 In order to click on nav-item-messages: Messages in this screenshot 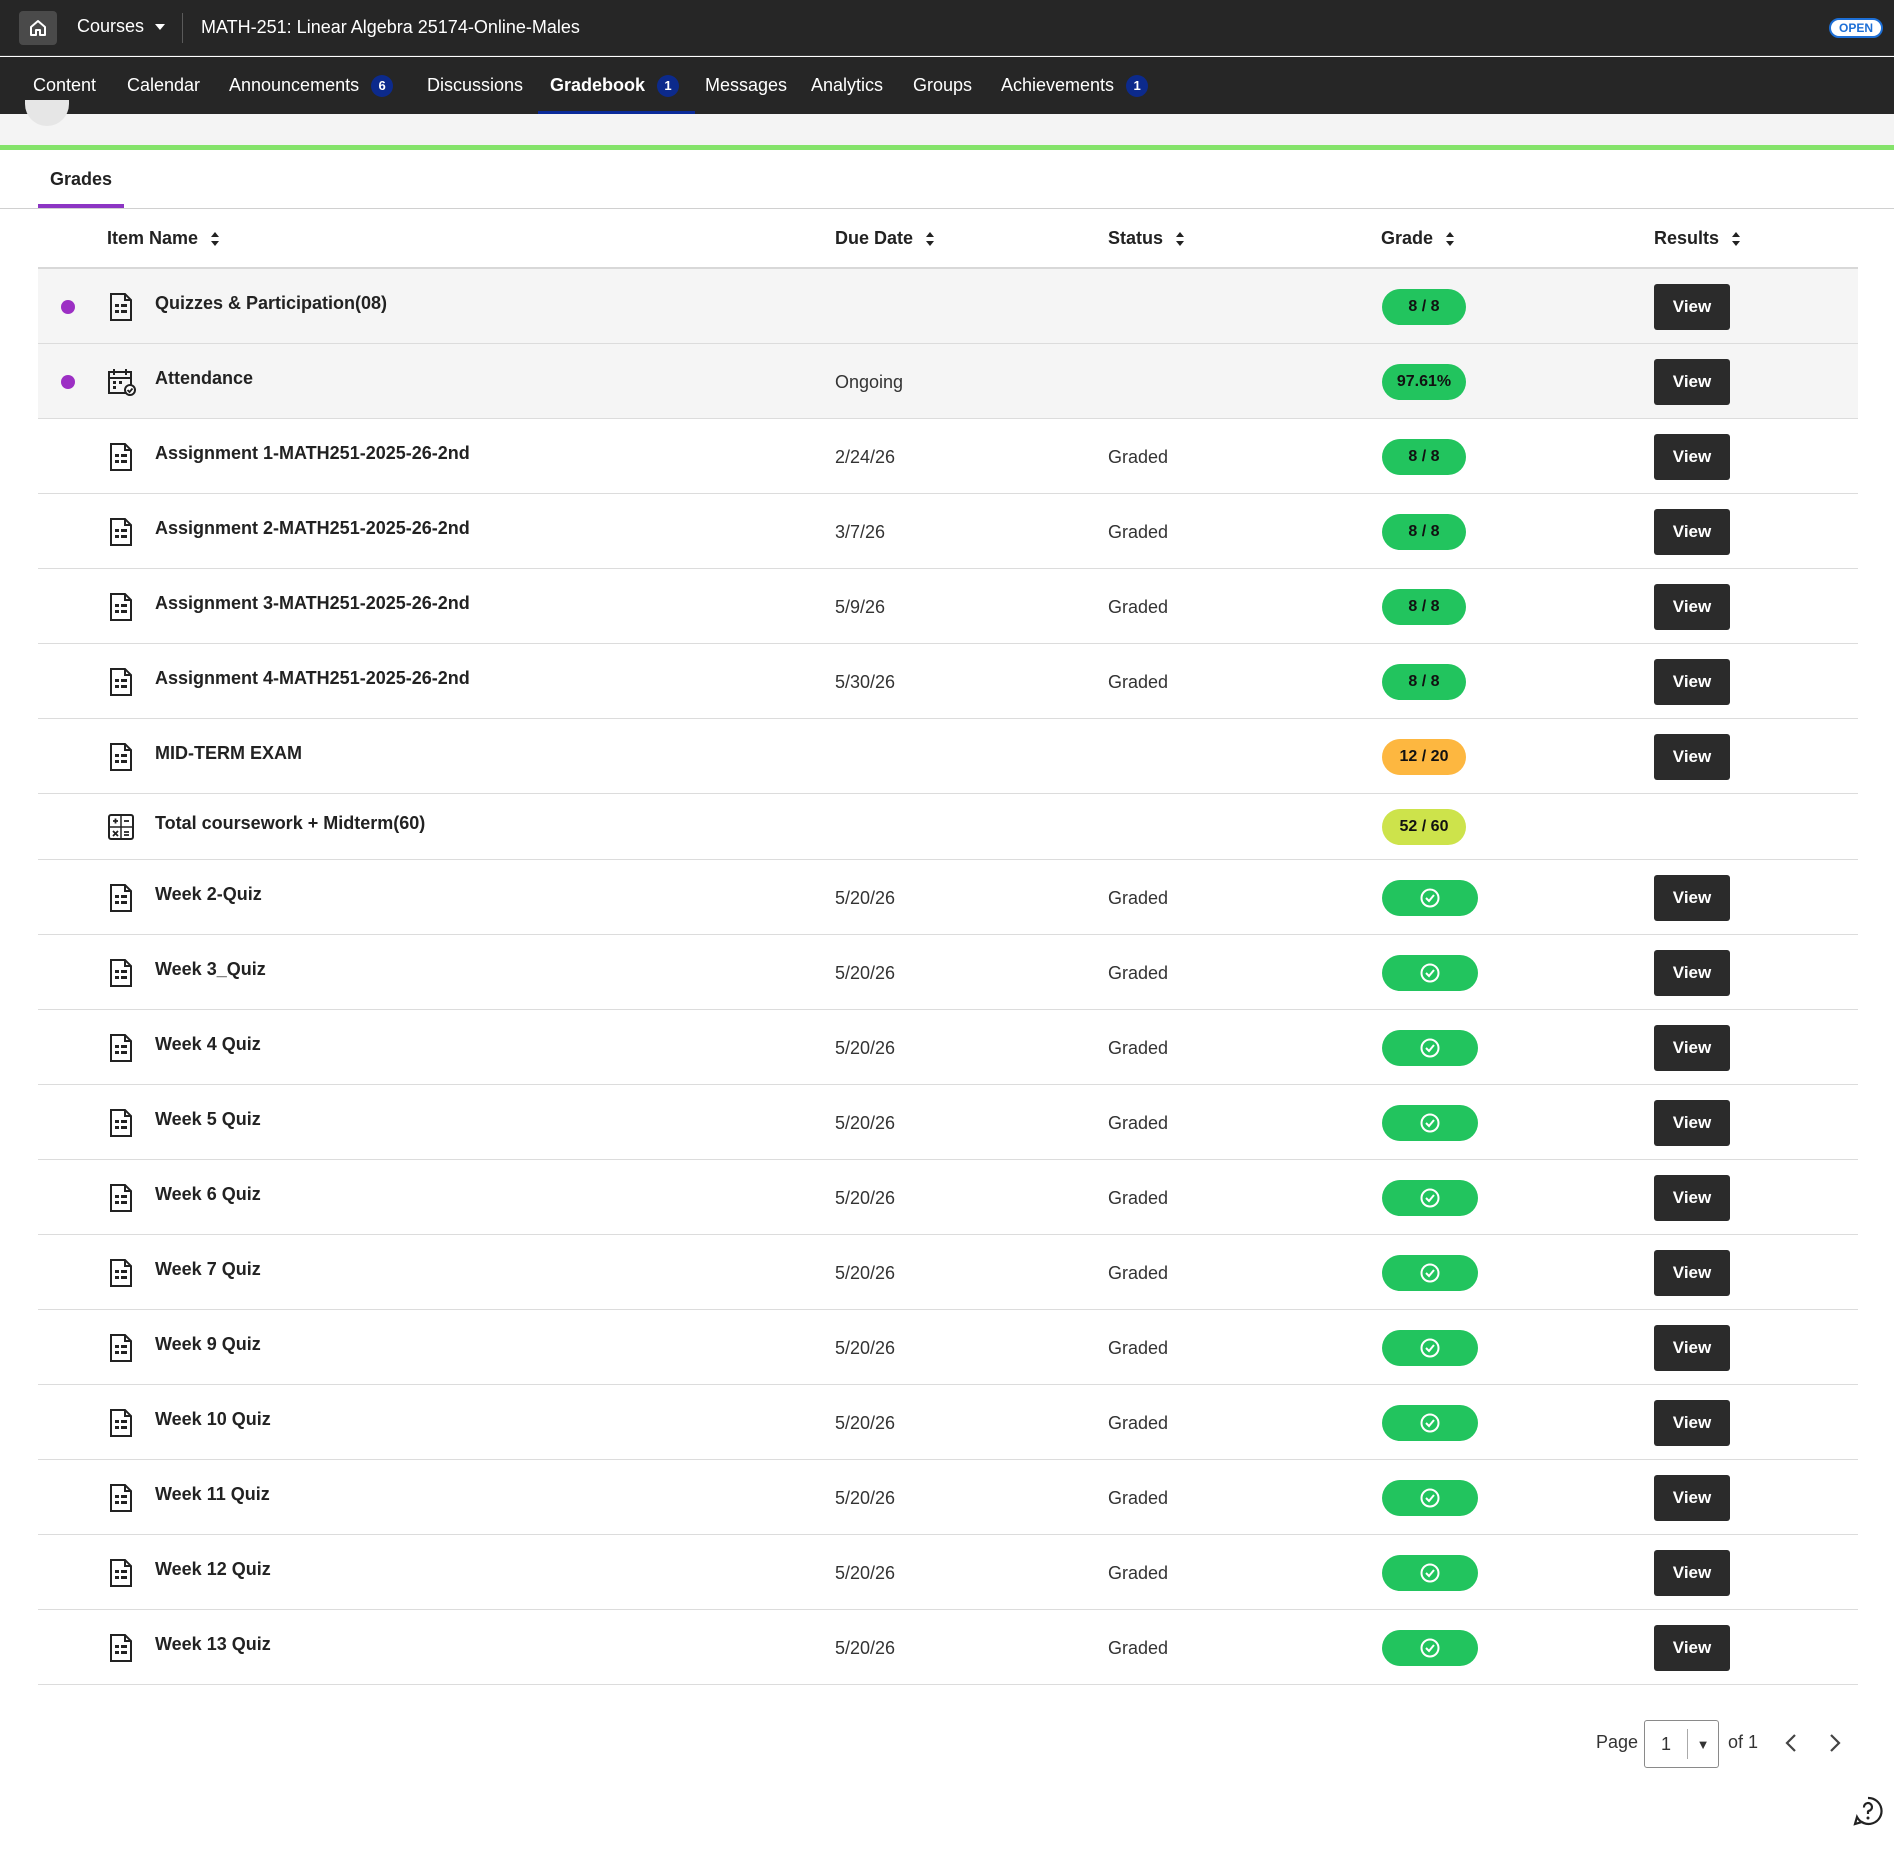, I will do `click(746, 85)`.